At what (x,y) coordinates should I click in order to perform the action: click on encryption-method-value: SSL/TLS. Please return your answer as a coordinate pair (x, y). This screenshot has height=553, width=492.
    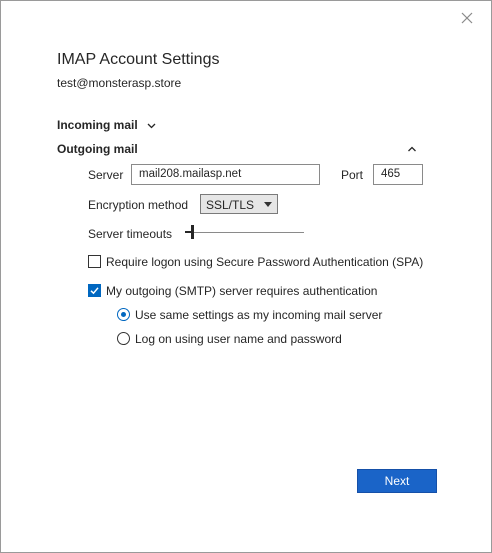
    Looking at the image, I should click on (230, 205).